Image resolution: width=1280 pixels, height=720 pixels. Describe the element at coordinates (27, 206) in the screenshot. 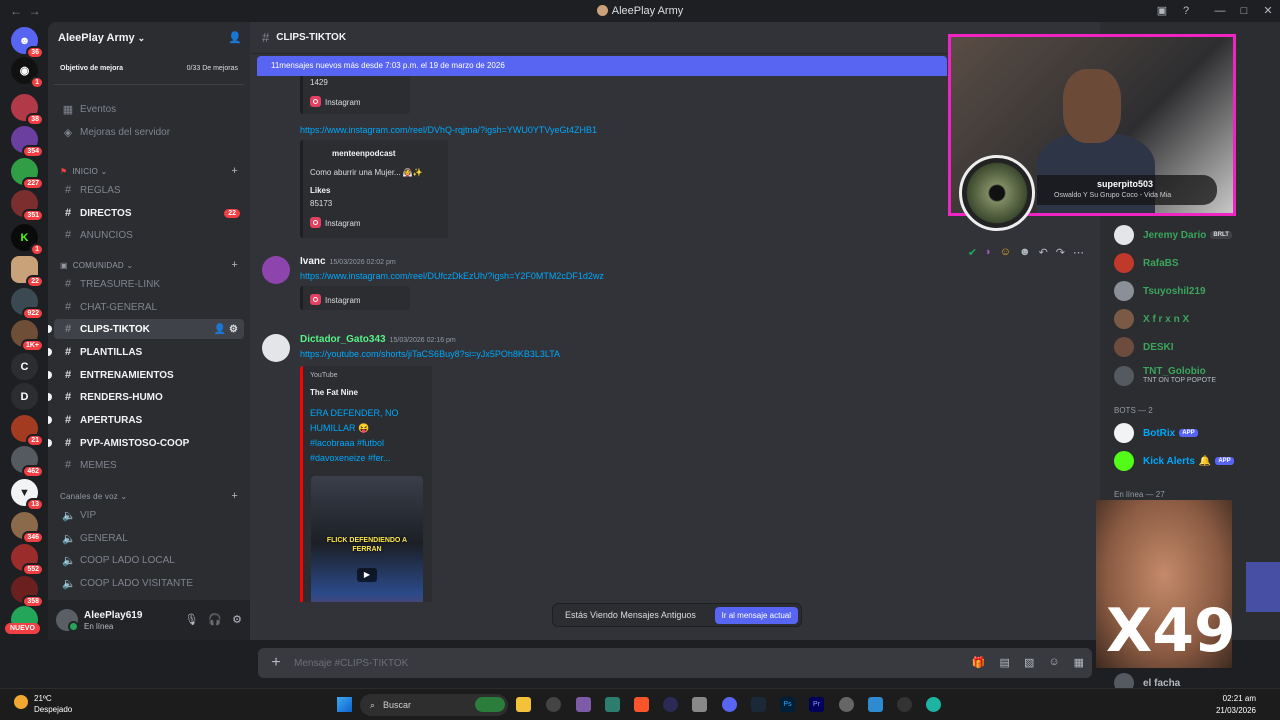

I see `guild-icon: 351` at that location.